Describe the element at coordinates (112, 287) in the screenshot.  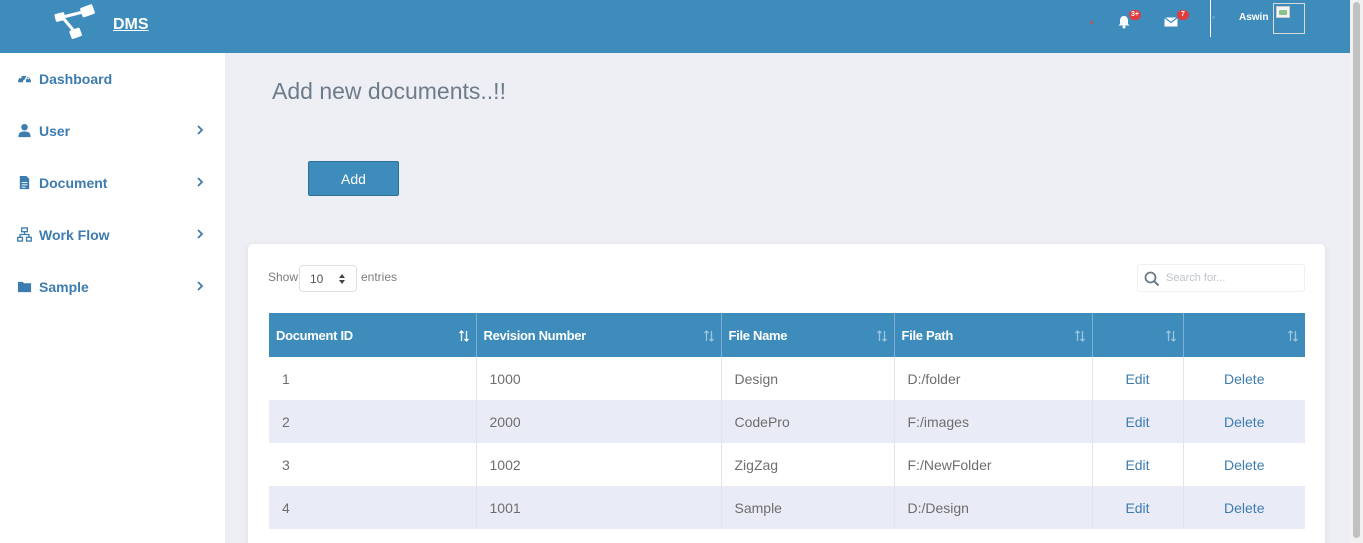
I see `sidebar-item-sample: Sample` at that location.